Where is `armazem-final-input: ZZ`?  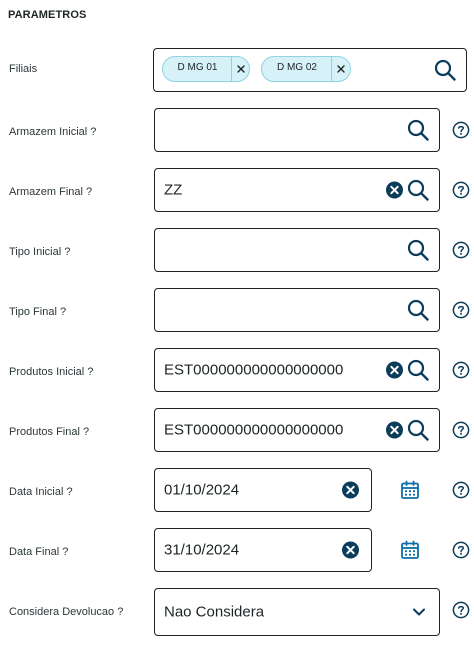 armazem-final-input: ZZ is located at coordinates (297, 190).